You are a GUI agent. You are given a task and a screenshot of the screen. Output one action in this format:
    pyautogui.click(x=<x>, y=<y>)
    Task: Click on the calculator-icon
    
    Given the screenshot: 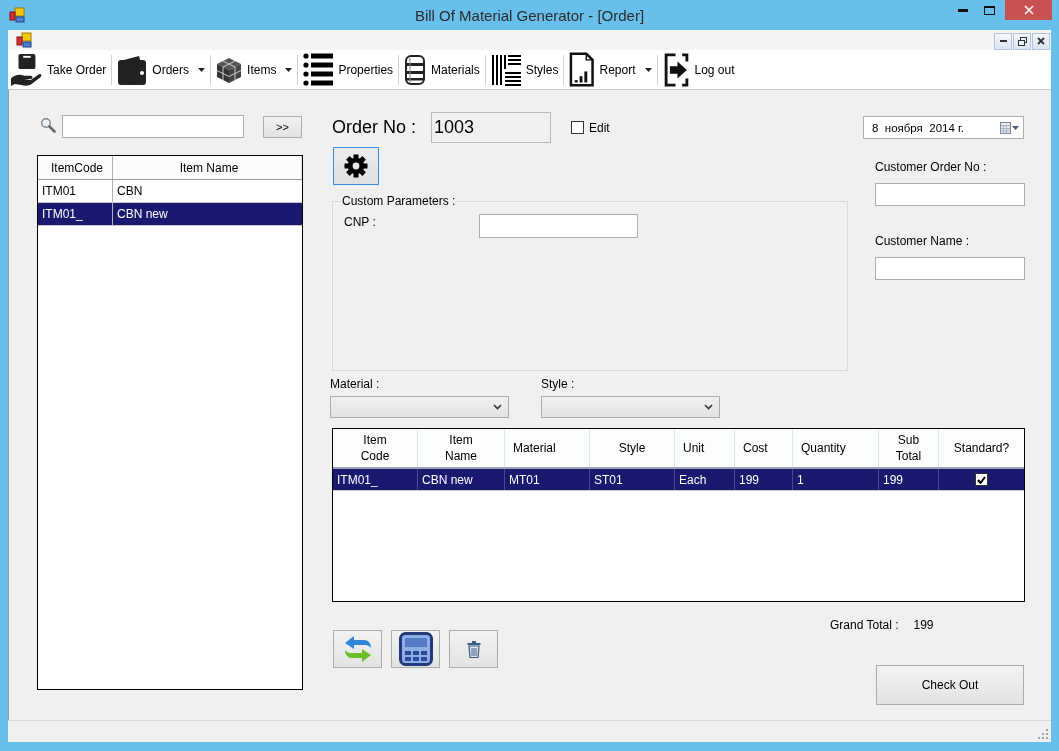 What is the action you would take?
    pyautogui.click(x=415, y=649)
    